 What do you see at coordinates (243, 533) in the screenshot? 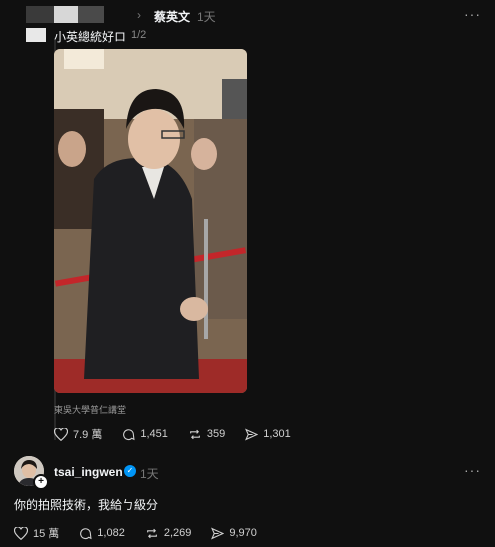
I see `share-count: 9,970` at bounding box center [243, 533].